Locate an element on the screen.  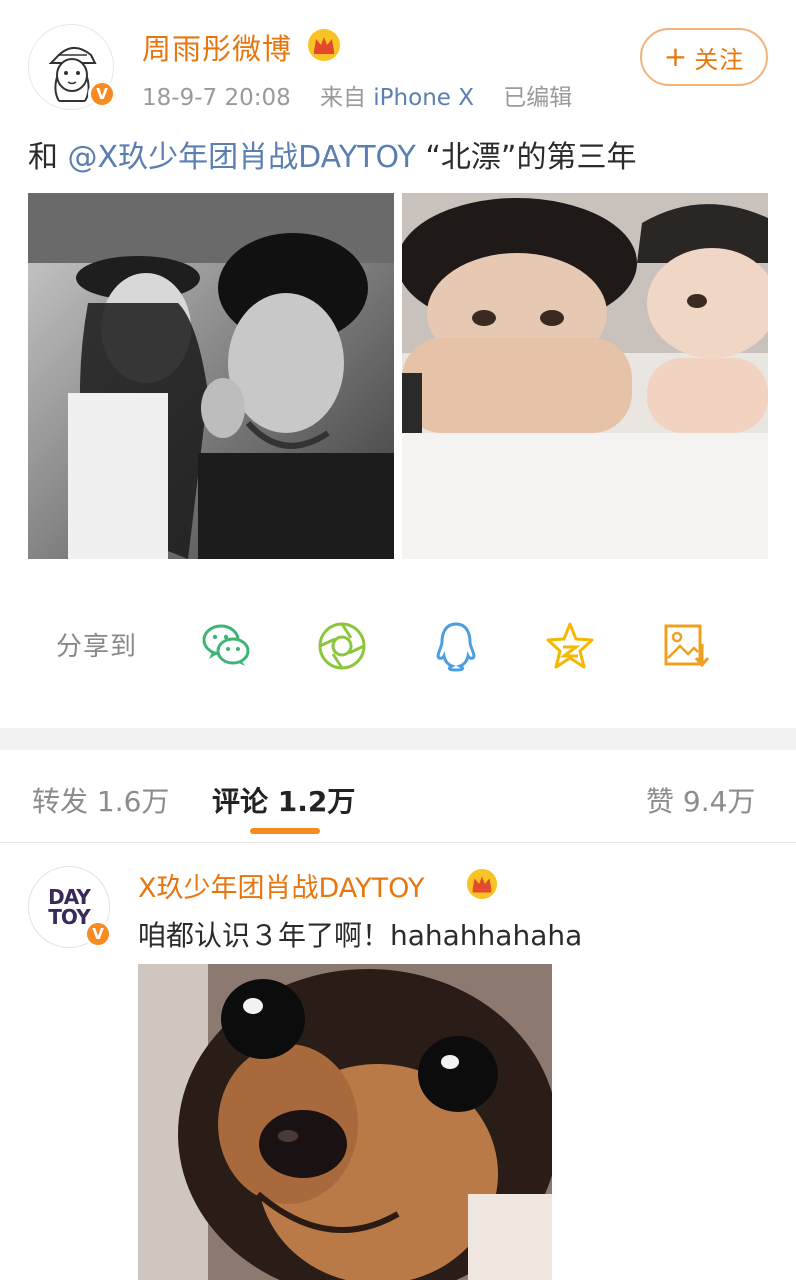
moments-icon is located at coordinates (342, 646).